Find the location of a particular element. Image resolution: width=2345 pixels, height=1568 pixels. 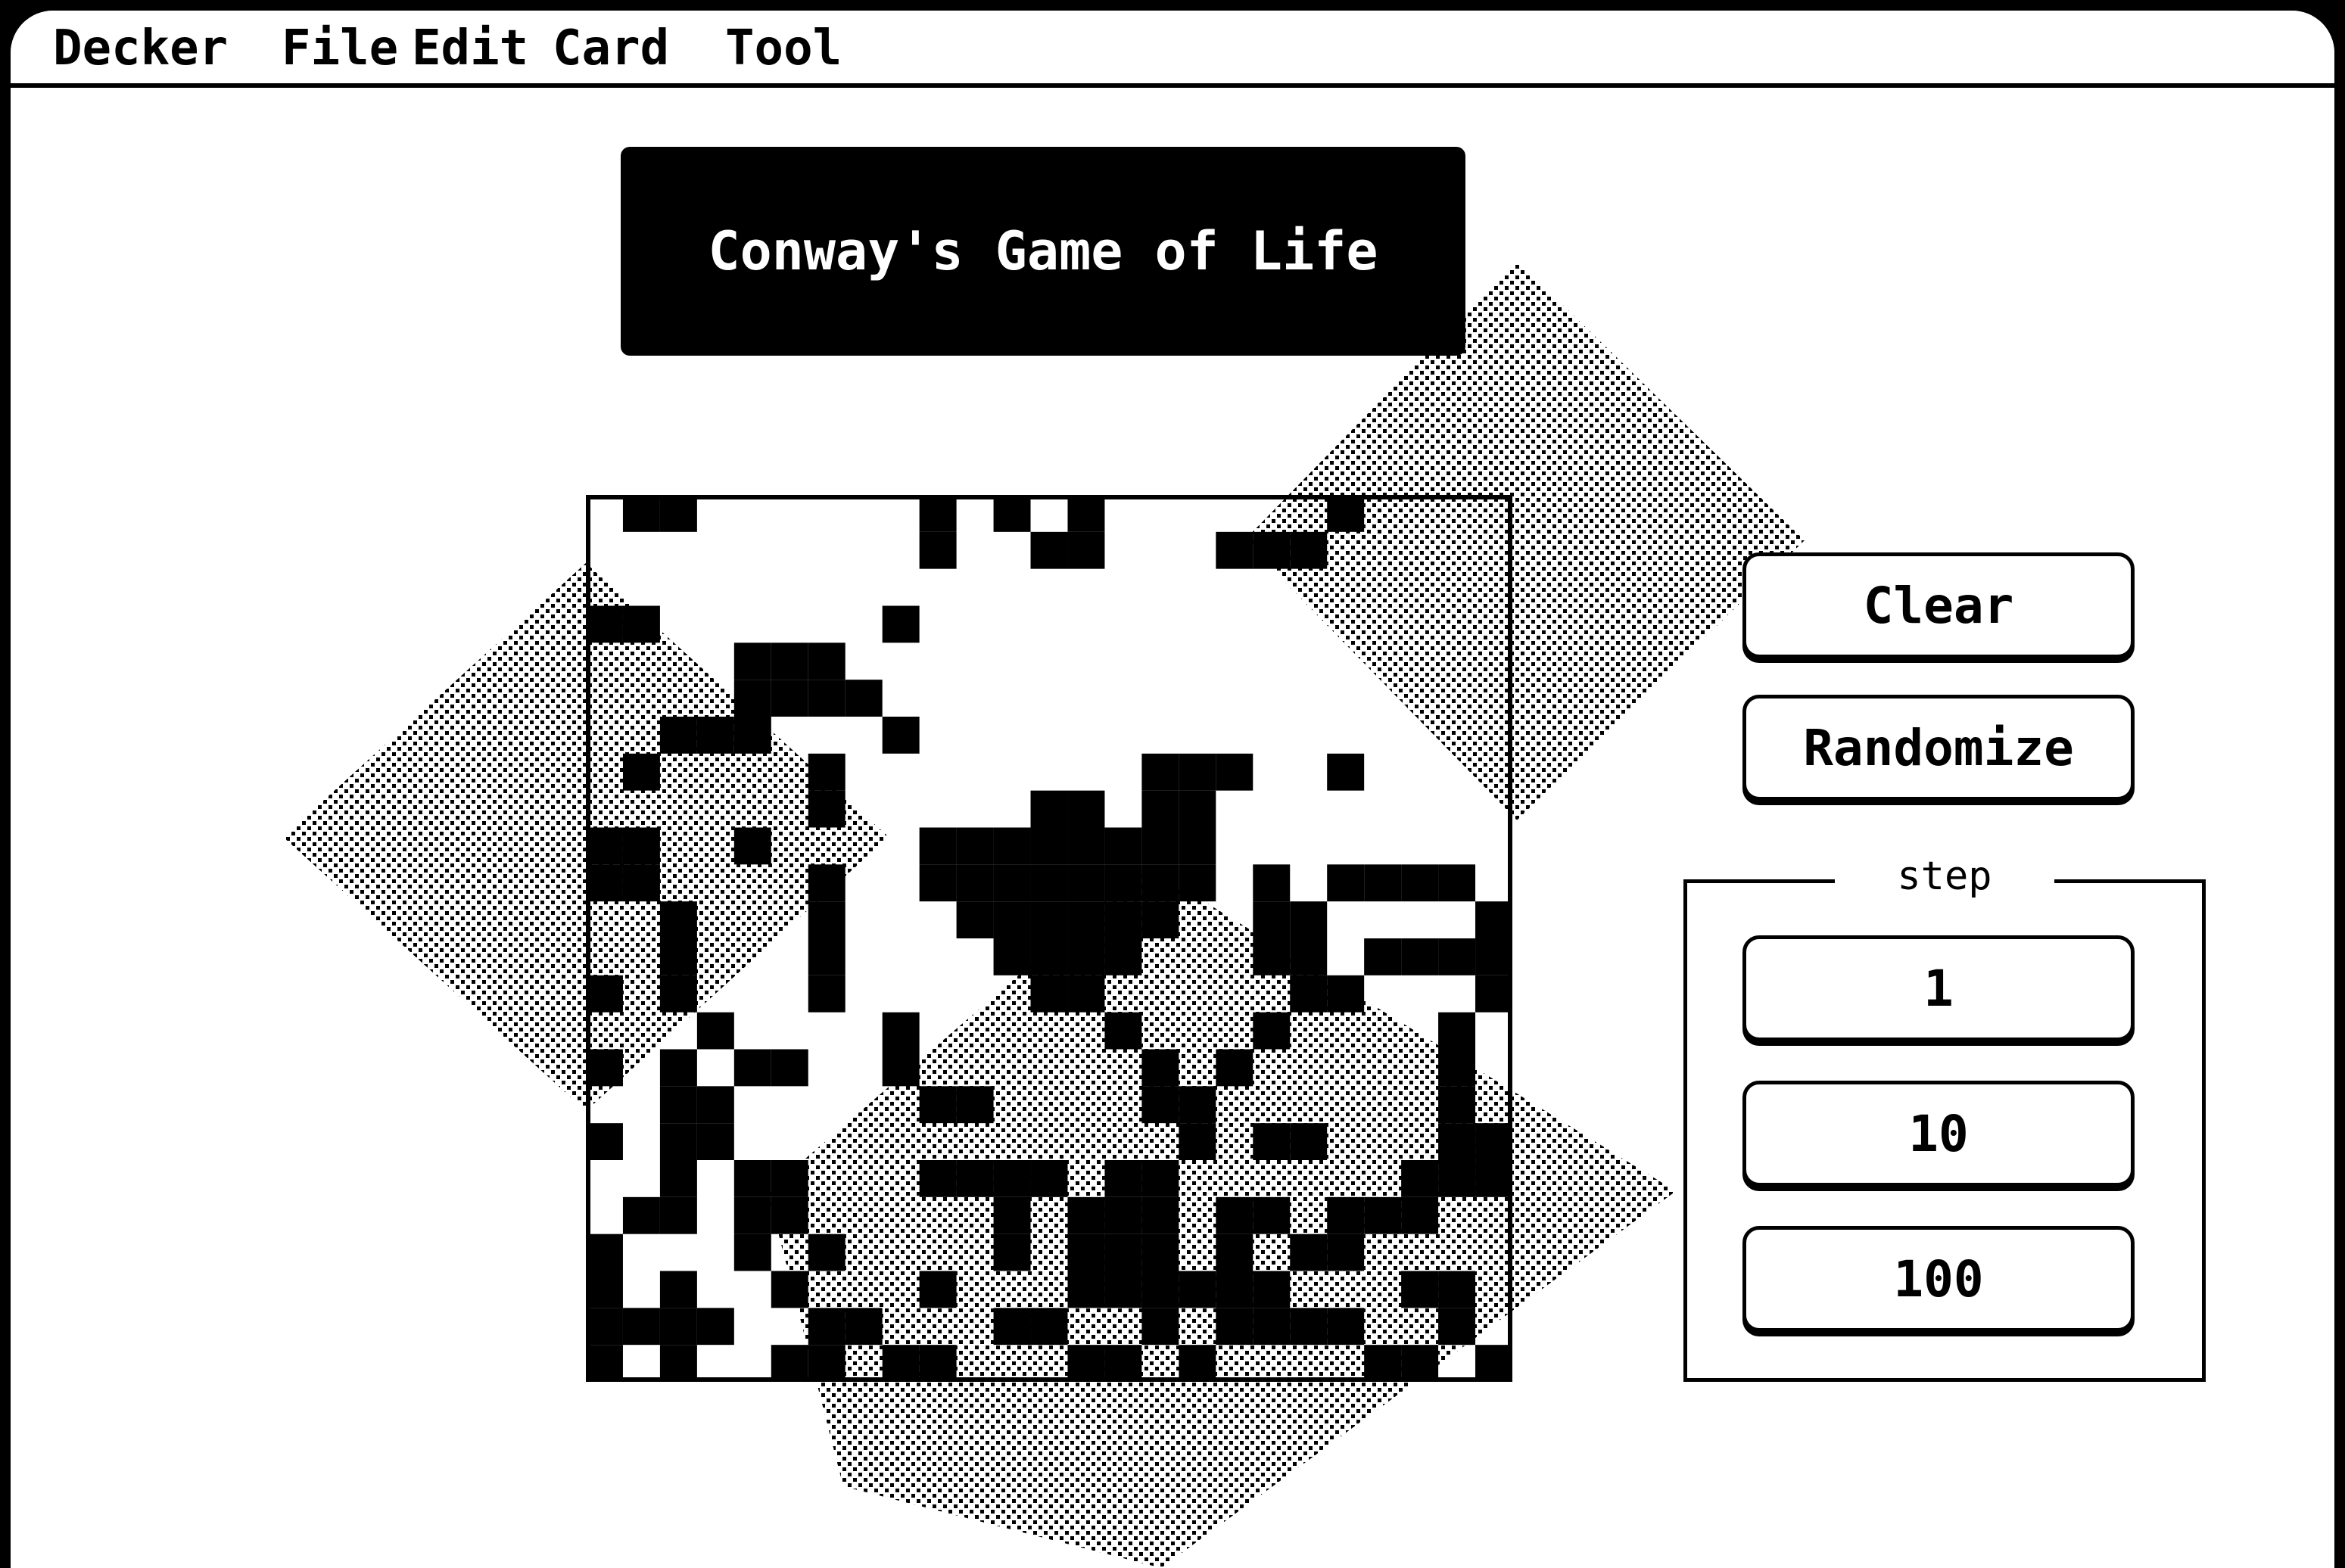

step-100-button: 100 is located at coordinates (1938, 1279).